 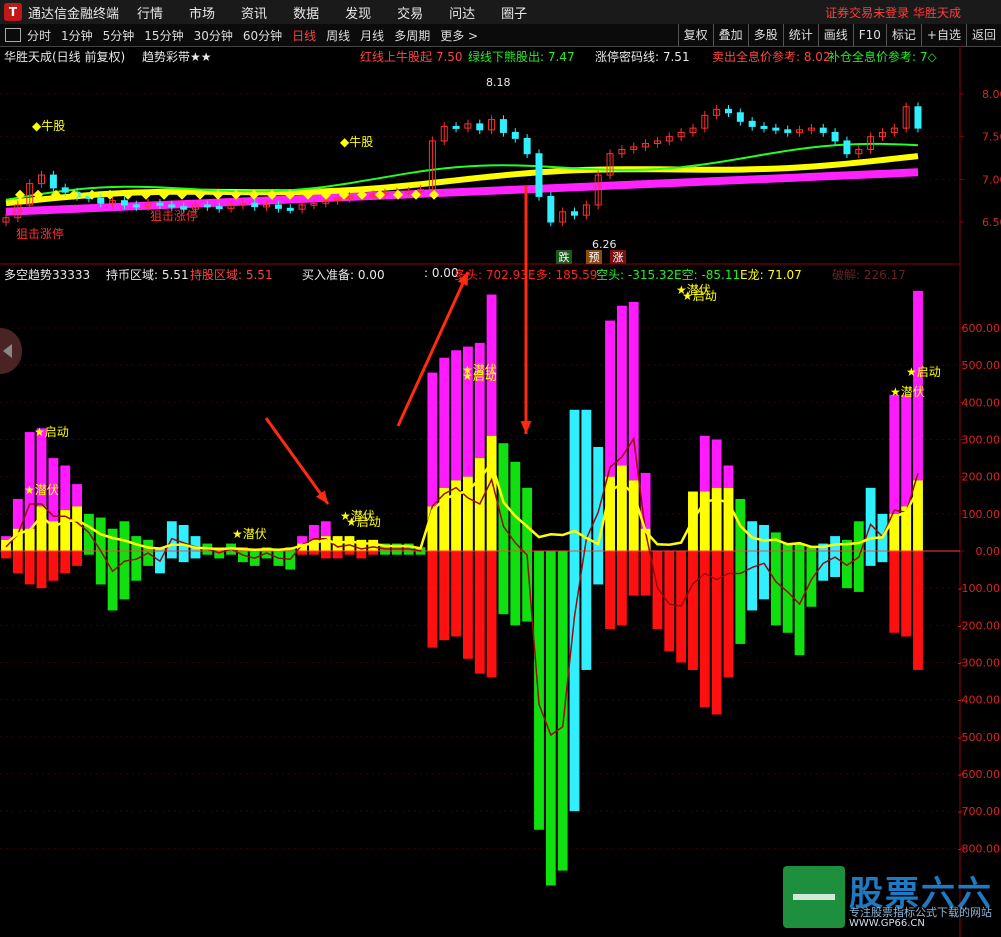 I want to click on short-value: 空头: -315.32, so click(x=635, y=275).